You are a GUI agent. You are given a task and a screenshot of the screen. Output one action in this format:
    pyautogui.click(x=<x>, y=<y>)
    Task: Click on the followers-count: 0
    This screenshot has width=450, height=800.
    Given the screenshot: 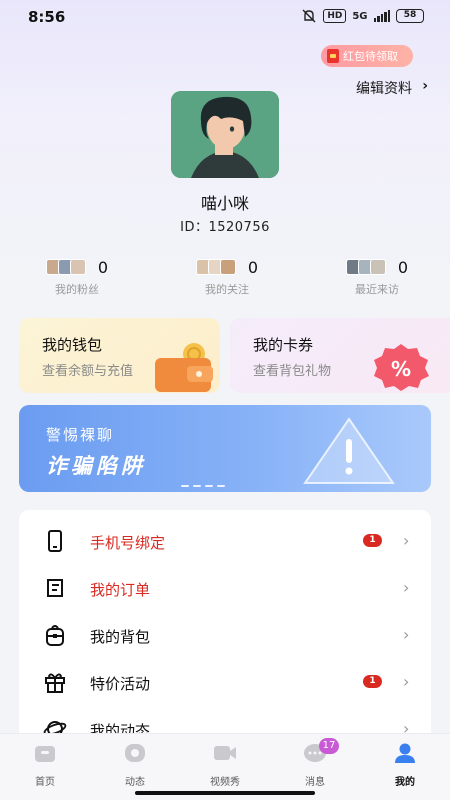 What is the action you would take?
    pyautogui.click(x=103, y=267)
    